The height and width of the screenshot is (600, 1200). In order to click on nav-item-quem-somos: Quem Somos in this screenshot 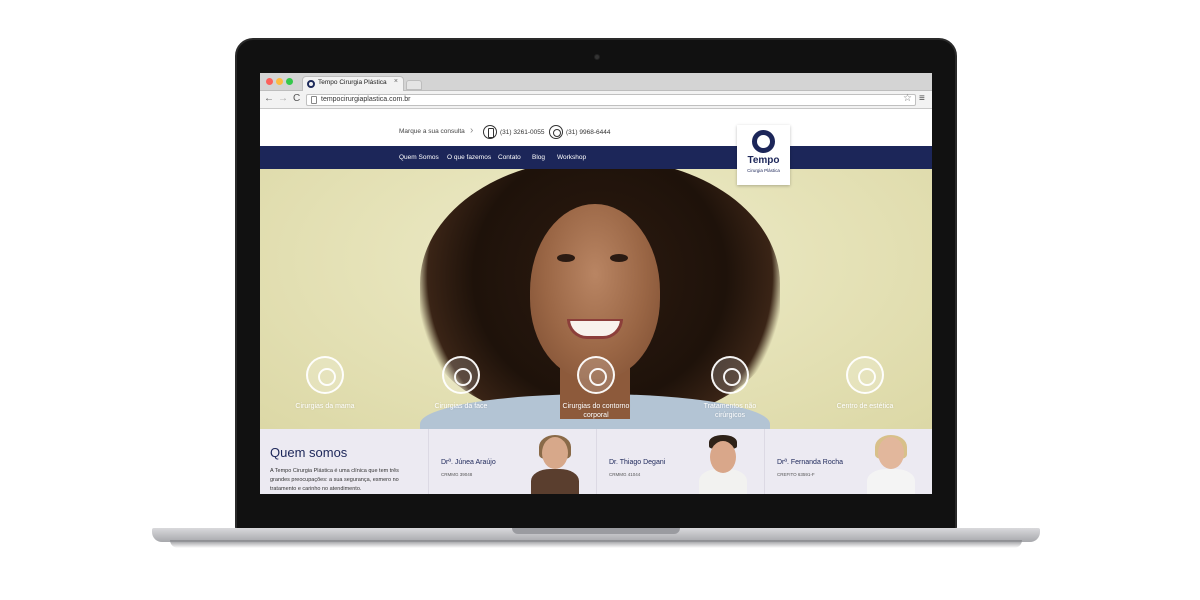, I will do `click(419, 157)`.